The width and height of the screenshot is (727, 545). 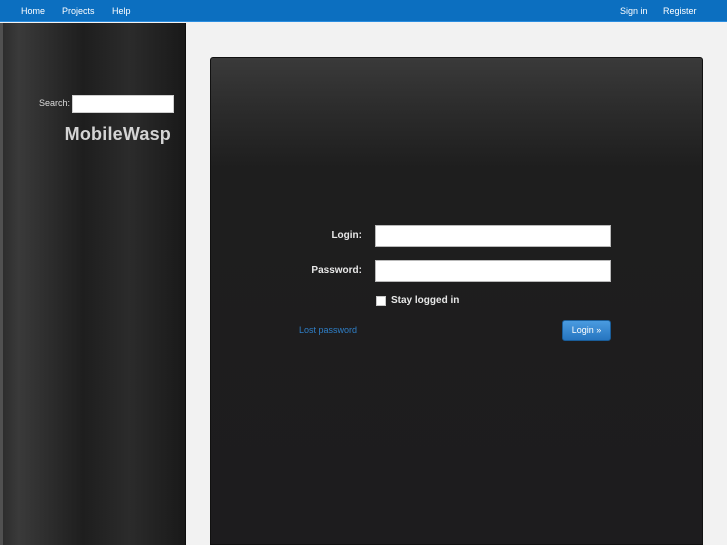 I want to click on search-label: Search:, so click(x=55, y=103).